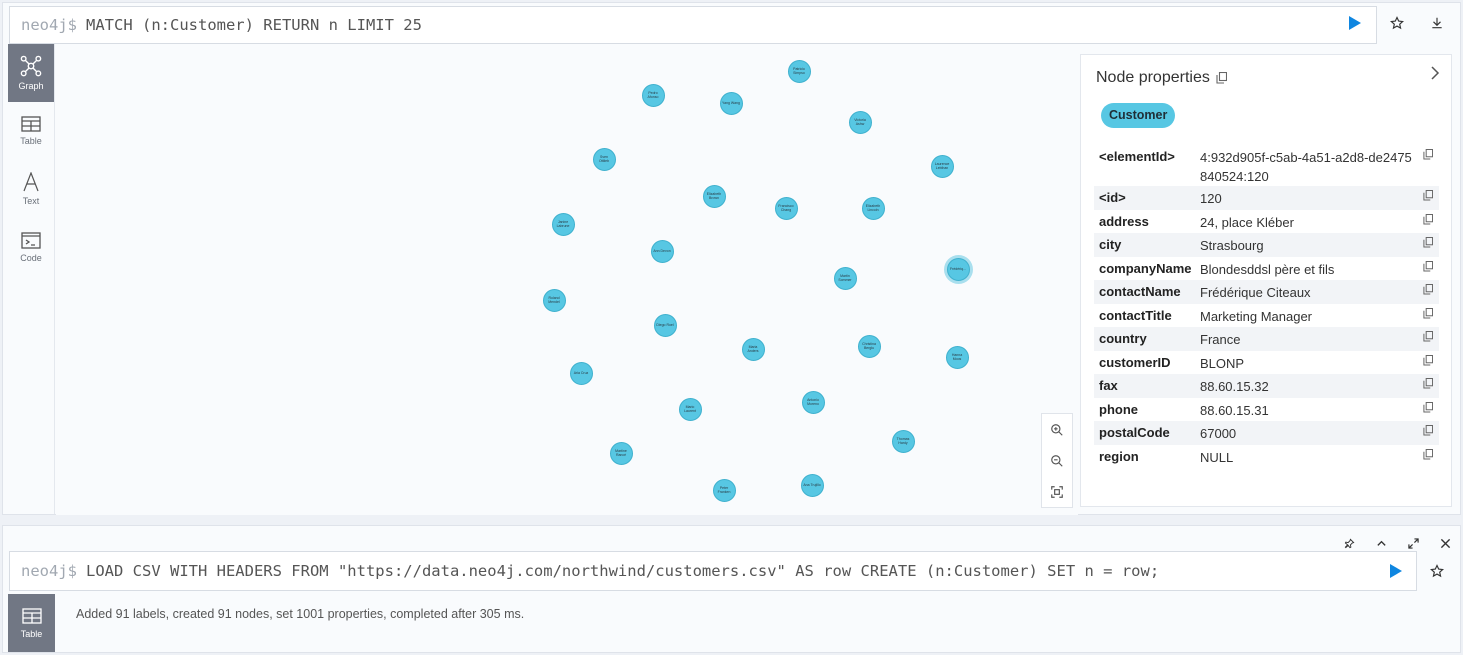 Image resolution: width=1463 pixels, height=655 pixels. Describe the element at coordinates (1222, 363) in the screenshot. I see `property-value: BLONP` at that location.